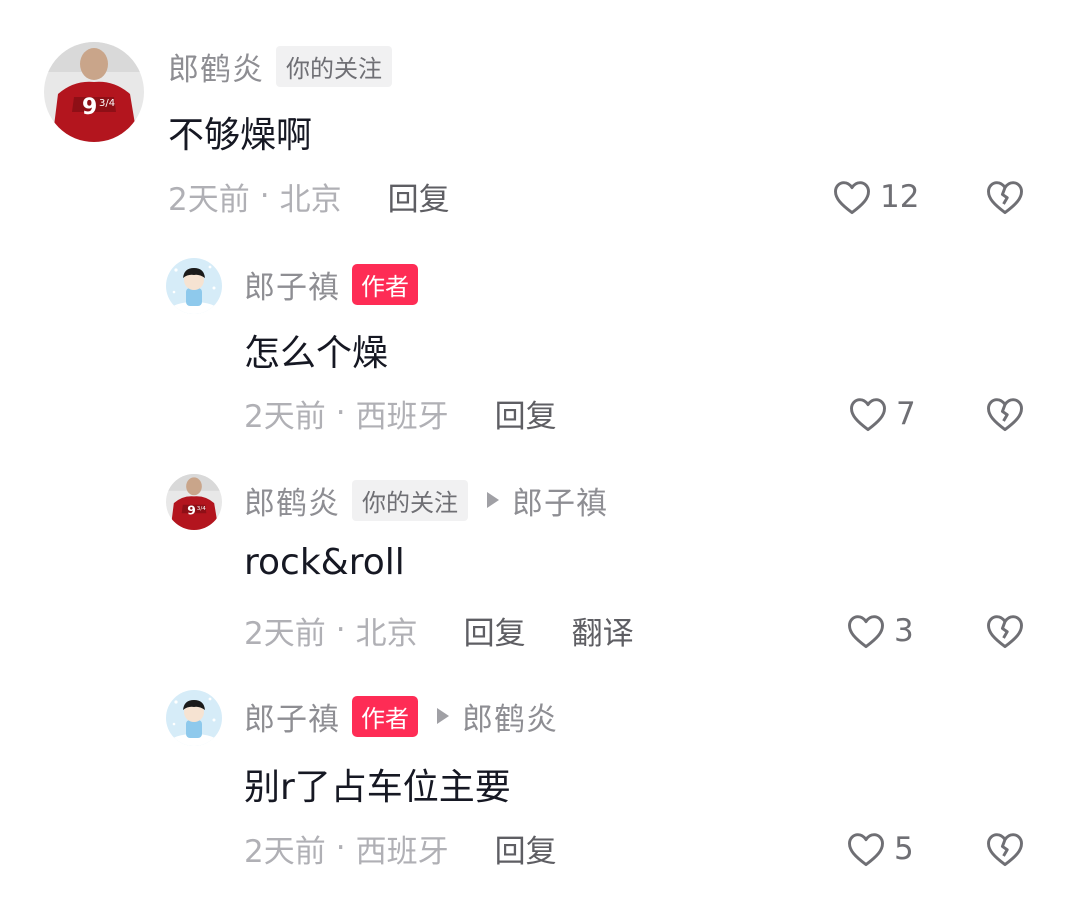  Describe the element at coordinates (316, 353) in the screenshot. I see `reply-text: 怎么个燥` at that location.